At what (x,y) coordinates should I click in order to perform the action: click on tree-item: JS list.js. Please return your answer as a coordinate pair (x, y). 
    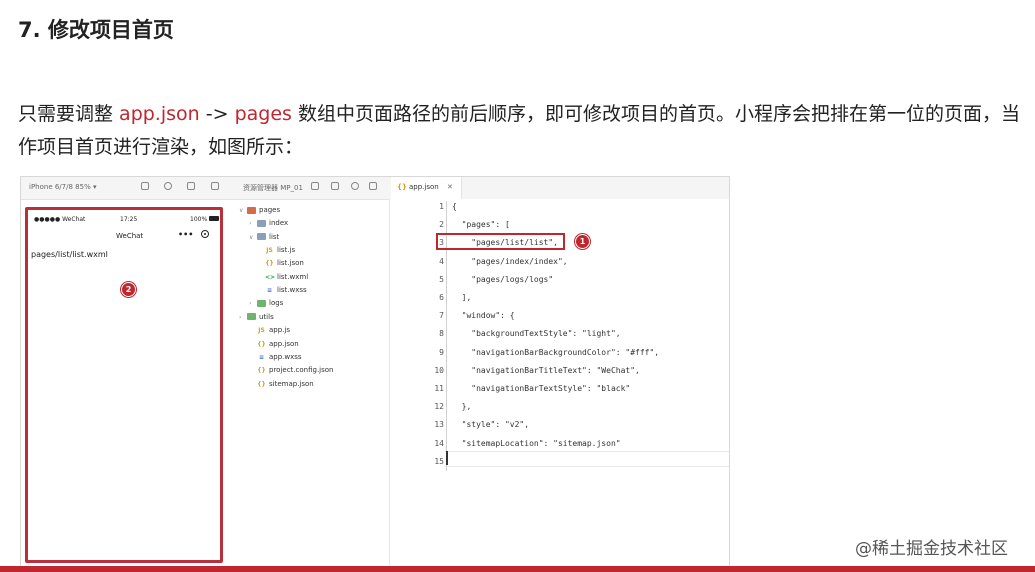
    Looking at the image, I should click on (280, 250).